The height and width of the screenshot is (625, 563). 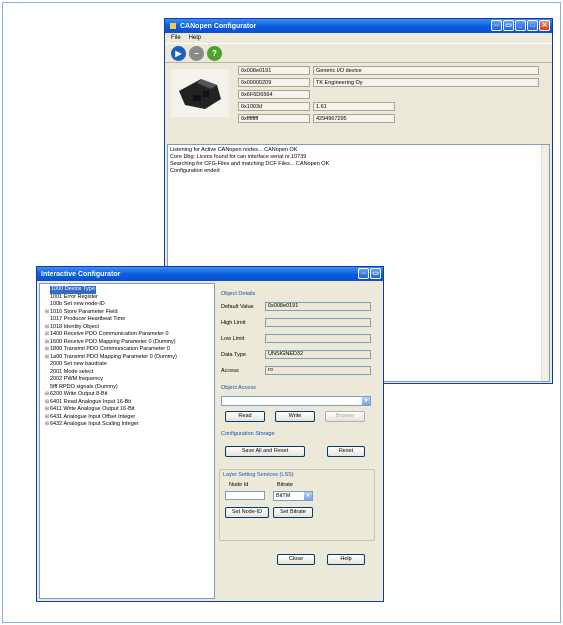 What do you see at coordinates (247, 512) in the screenshot?
I see `set-node-id-button: Set Node-ID` at bounding box center [247, 512].